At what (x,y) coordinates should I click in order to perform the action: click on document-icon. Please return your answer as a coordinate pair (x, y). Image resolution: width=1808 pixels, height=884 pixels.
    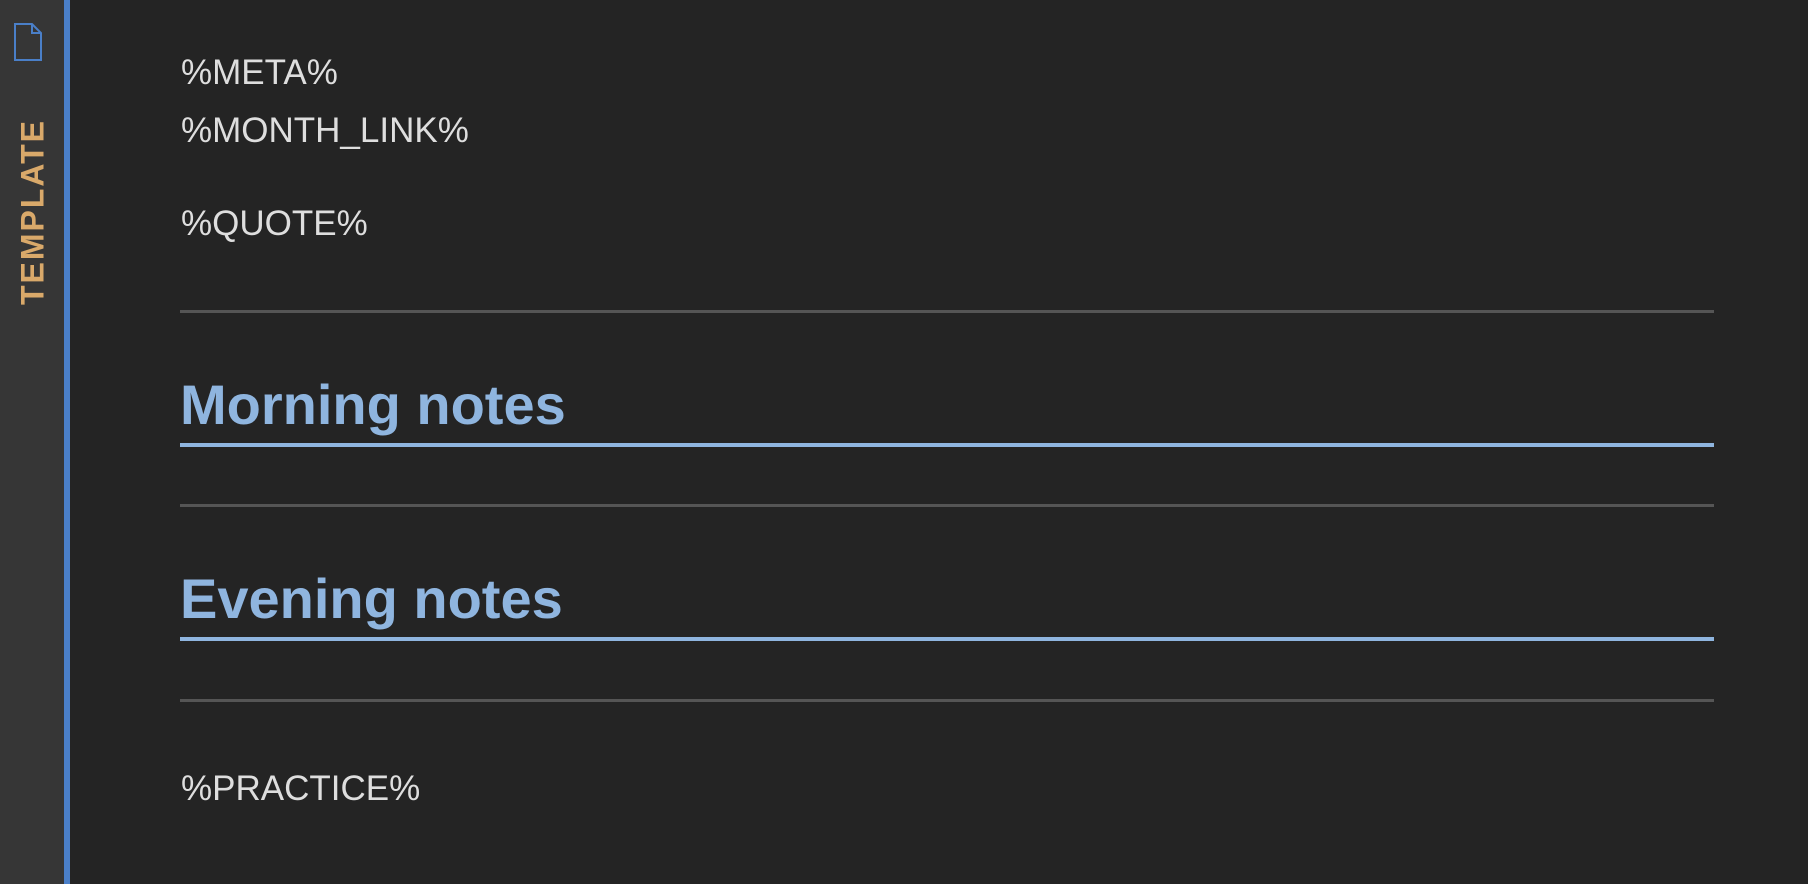
    Looking at the image, I should click on (28, 42).